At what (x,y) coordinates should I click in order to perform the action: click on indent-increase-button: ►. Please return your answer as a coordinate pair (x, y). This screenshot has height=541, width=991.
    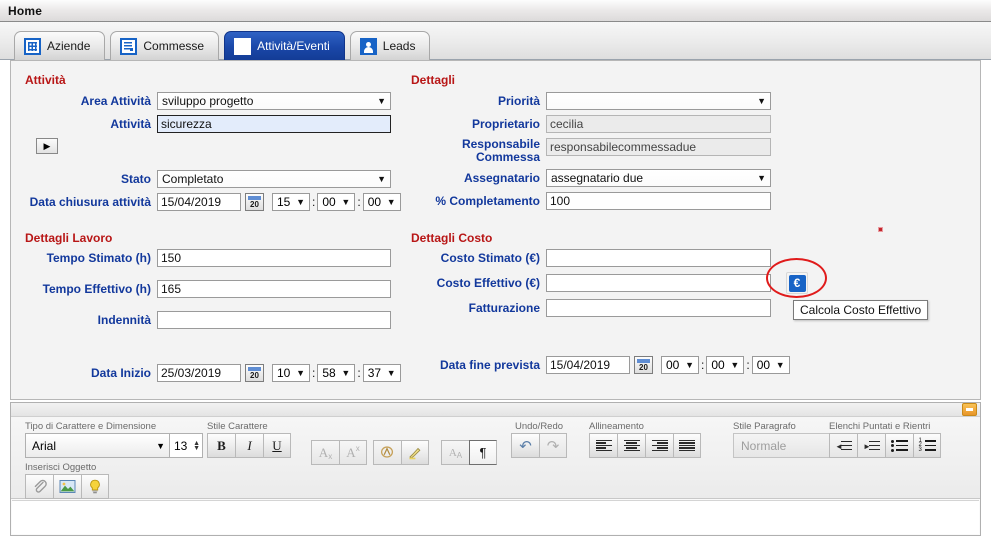
    Looking at the image, I should click on (871, 445).